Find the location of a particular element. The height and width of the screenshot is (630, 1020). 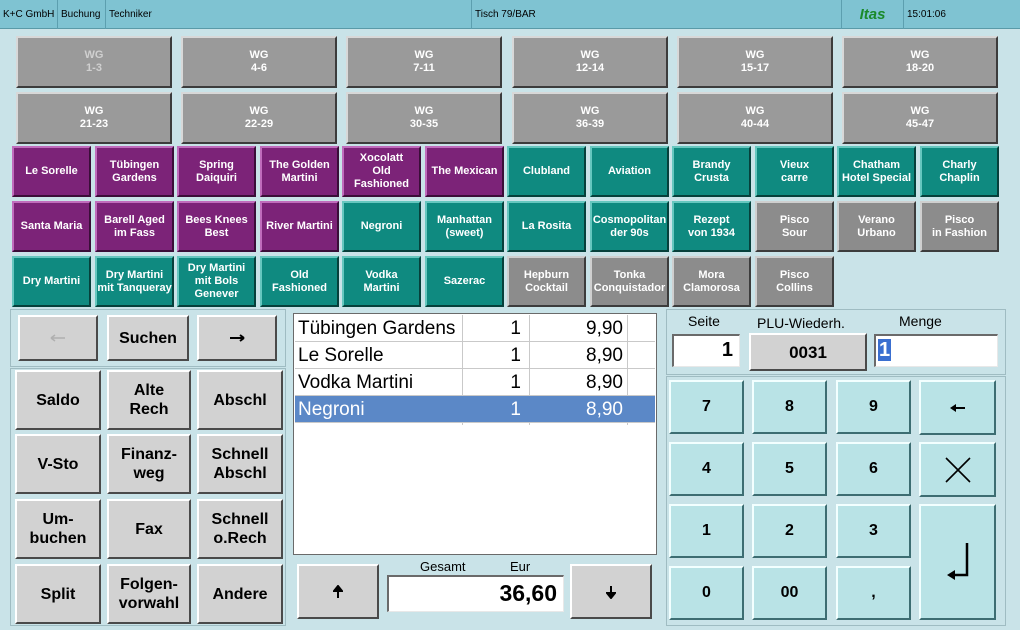

balance-button: Saldo is located at coordinates (58, 400).